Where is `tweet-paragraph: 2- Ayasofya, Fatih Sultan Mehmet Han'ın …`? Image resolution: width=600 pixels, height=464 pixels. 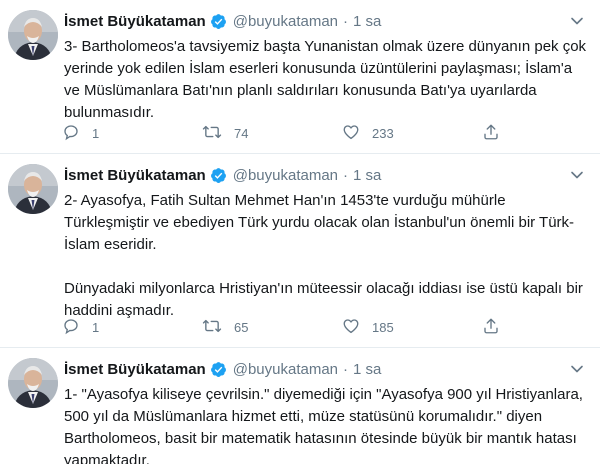 tweet-paragraph: 2- Ayasofya, Fatih Sultan Mehmet Han'ın … is located at coordinates (319, 222).